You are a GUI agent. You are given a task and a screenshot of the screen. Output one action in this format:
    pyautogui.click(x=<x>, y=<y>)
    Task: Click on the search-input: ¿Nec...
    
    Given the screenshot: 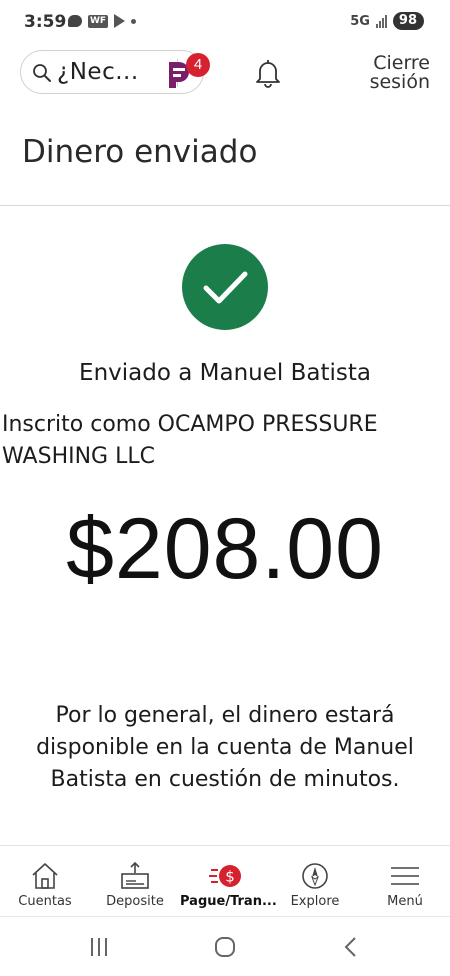 What is the action you would take?
    pyautogui.click(x=98, y=72)
    